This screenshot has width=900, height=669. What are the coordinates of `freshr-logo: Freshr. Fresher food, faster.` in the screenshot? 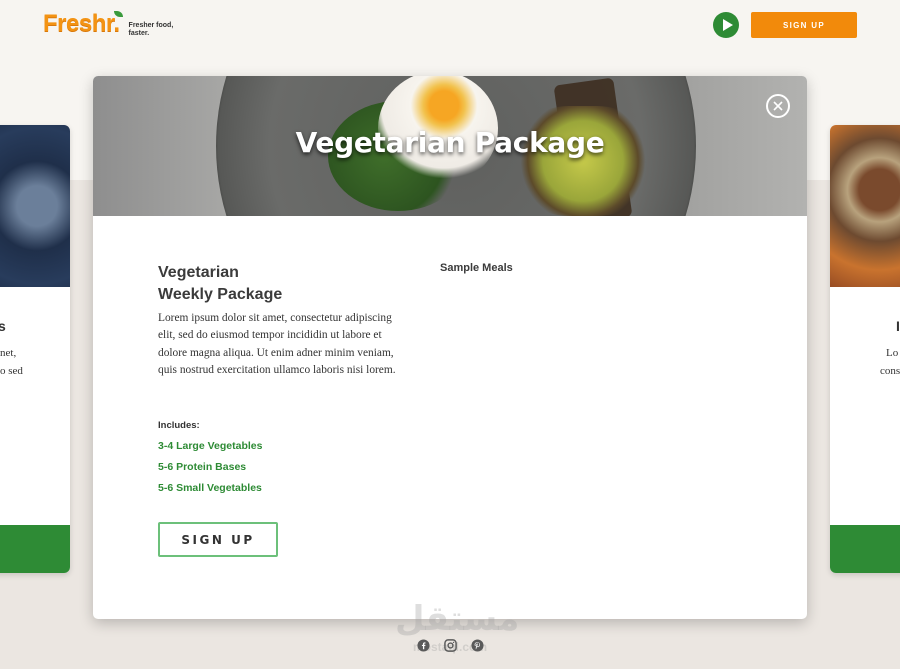 It's located at (109, 24).